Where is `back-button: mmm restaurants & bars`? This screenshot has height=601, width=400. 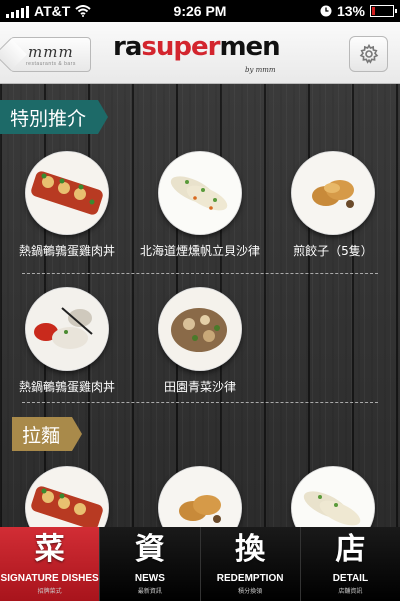 back-button: mmm restaurants & bars is located at coordinates (50, 54).